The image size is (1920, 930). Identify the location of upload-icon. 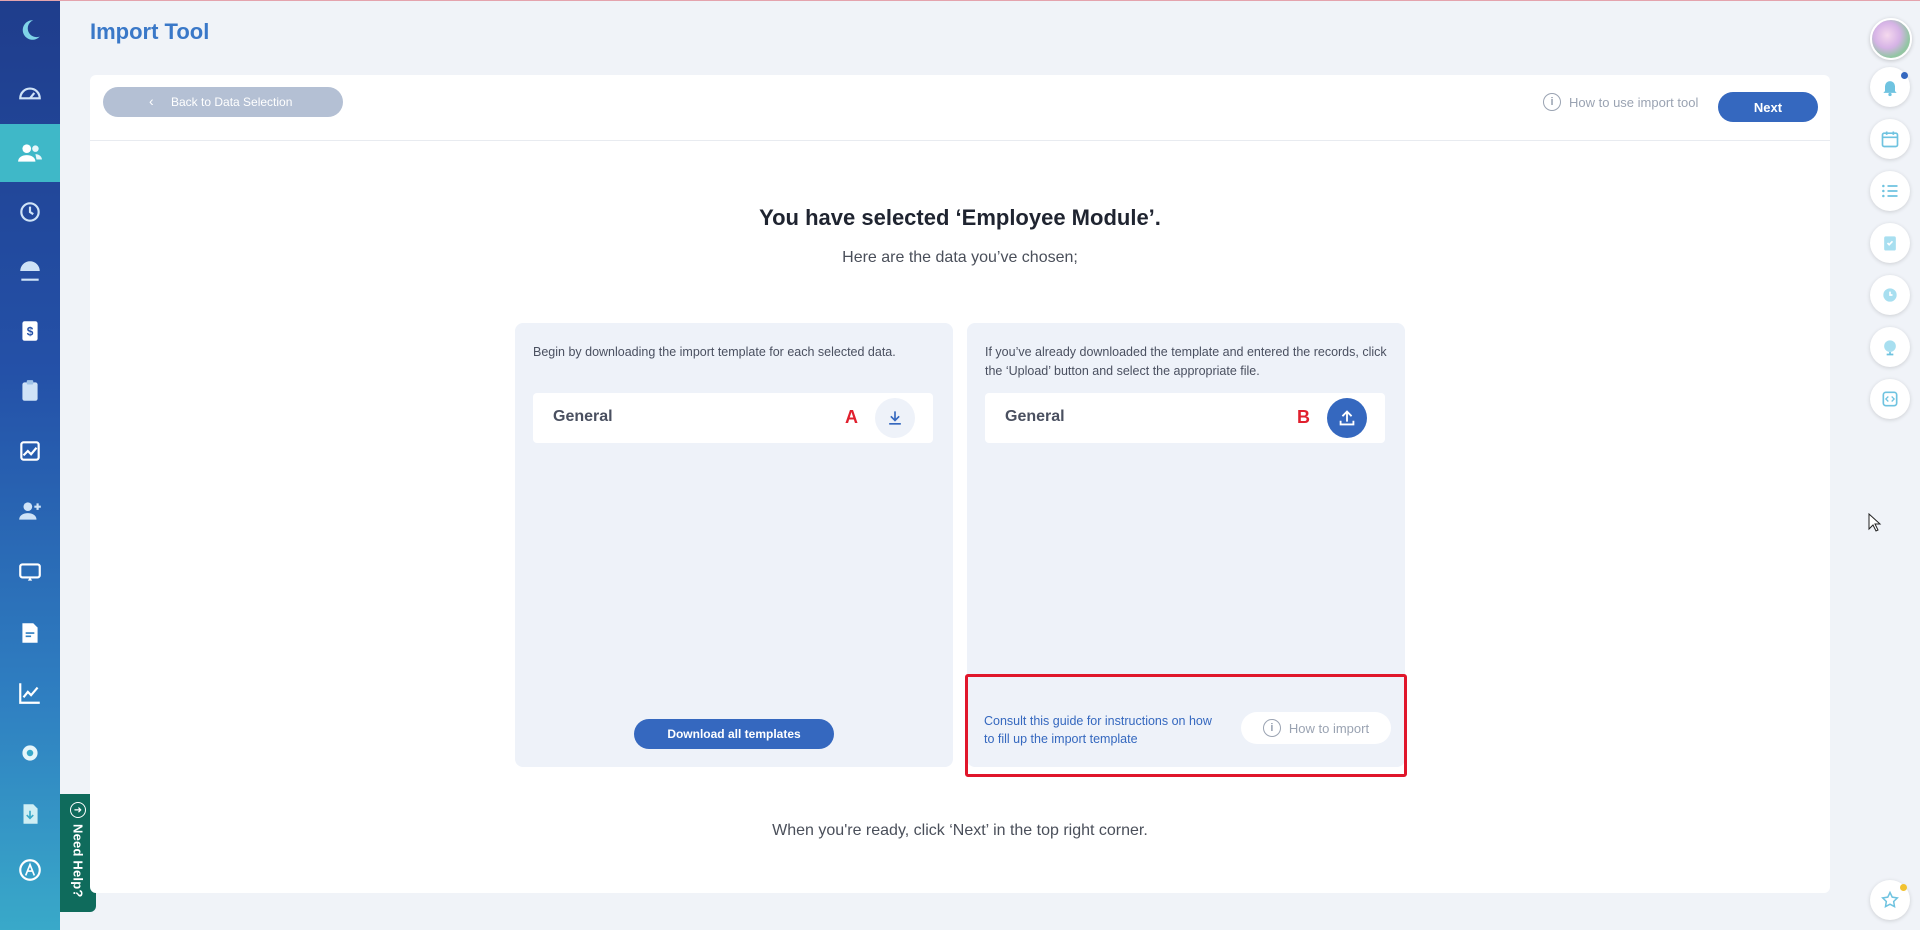
(1347, 418).